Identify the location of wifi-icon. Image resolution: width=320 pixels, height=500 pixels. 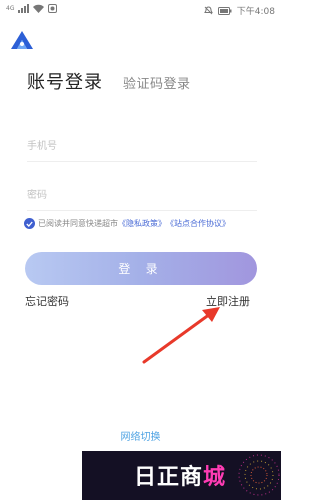
(39, 8).